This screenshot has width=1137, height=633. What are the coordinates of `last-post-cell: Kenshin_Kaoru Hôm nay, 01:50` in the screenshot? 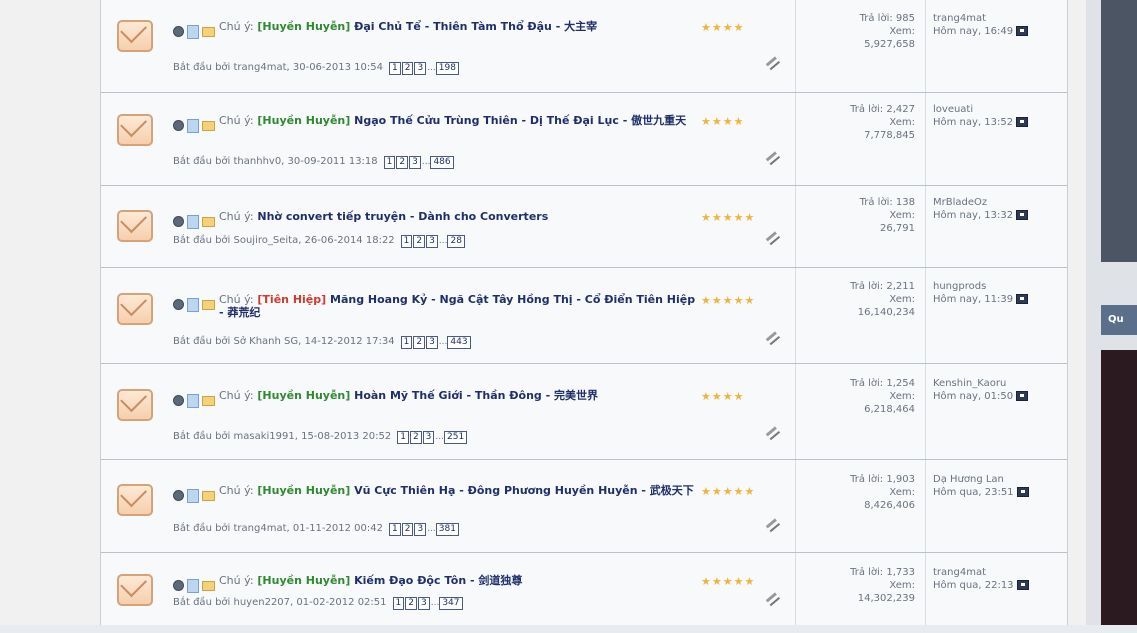 It's located at (996, 411).